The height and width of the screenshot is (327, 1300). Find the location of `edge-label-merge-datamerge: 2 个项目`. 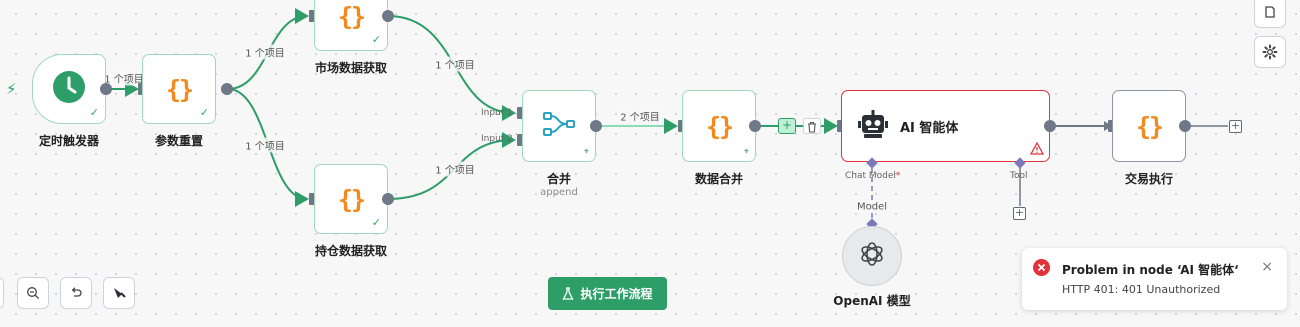

edge-label-merge-datamerge: 2 个项目 is located at coordinates (640, 116).